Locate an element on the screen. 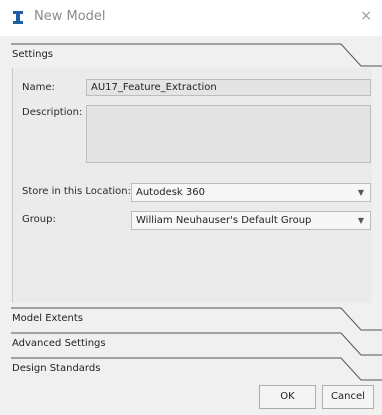 The image size is (382, 415). store-location-select: Autodesk 360 ▼ is located at coordinates (251, 192).